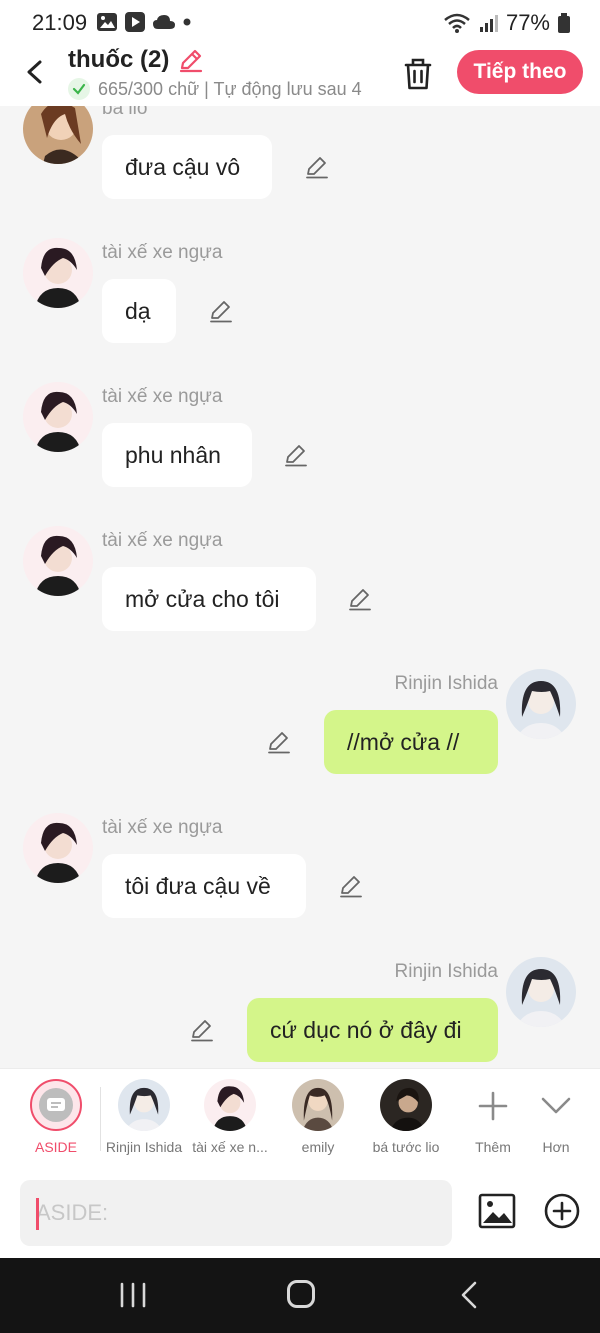  I want to click on media-icon, so click(135, 22).